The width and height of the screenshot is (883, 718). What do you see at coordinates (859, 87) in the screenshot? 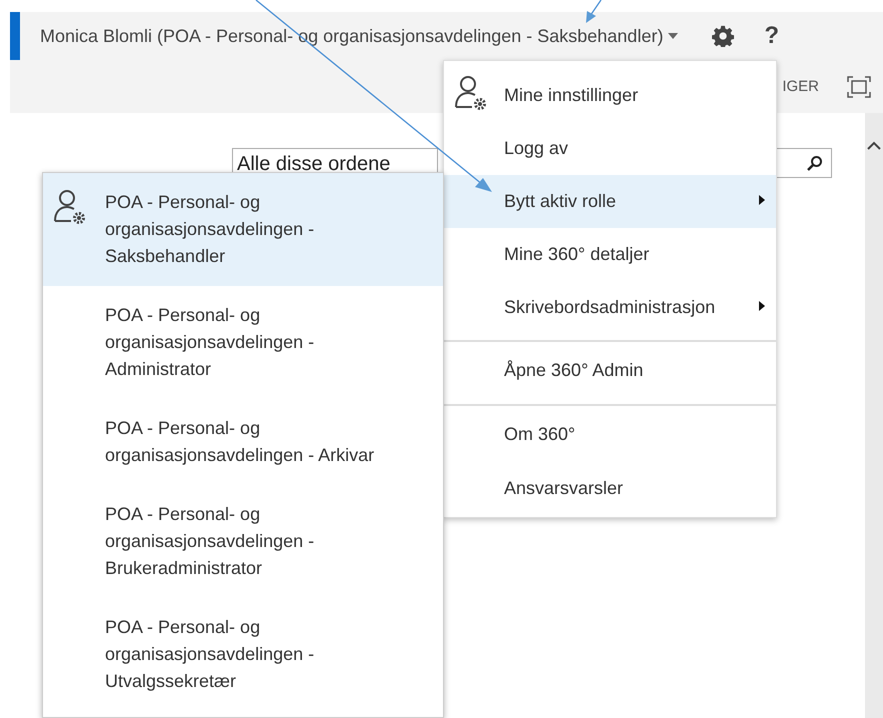
I see `fullscreen-icon` at bounding box center [859, 87].